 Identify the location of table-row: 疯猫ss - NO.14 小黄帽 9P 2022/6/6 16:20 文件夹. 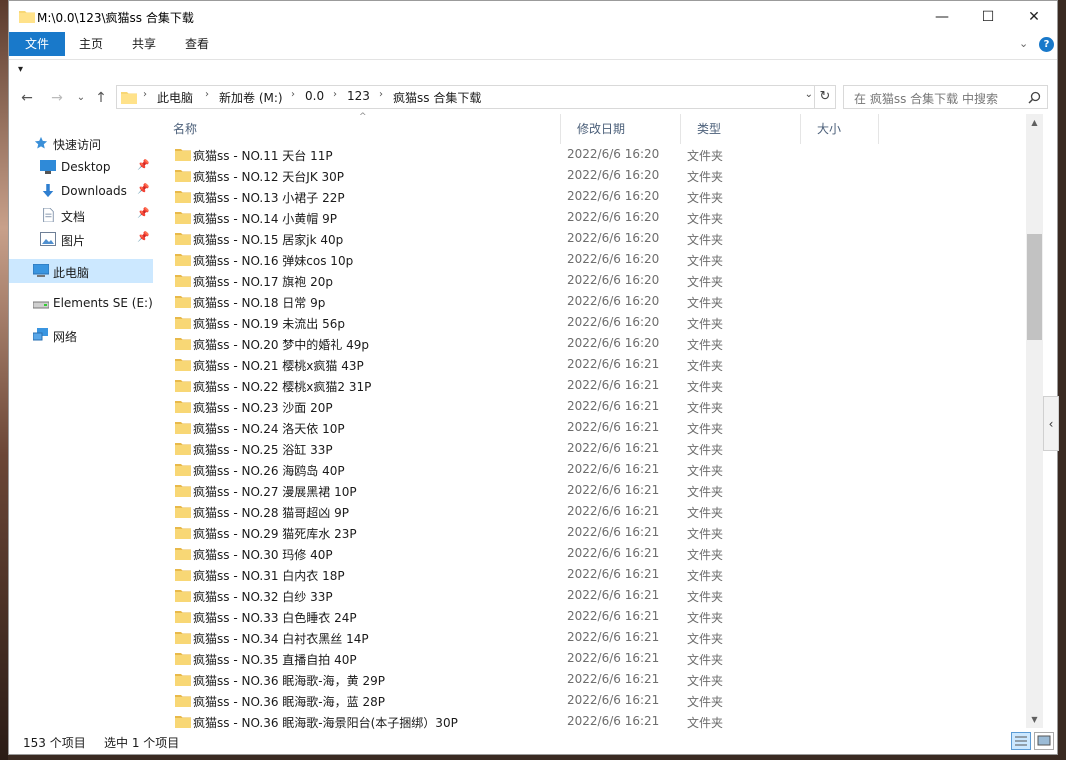
(597, 217).